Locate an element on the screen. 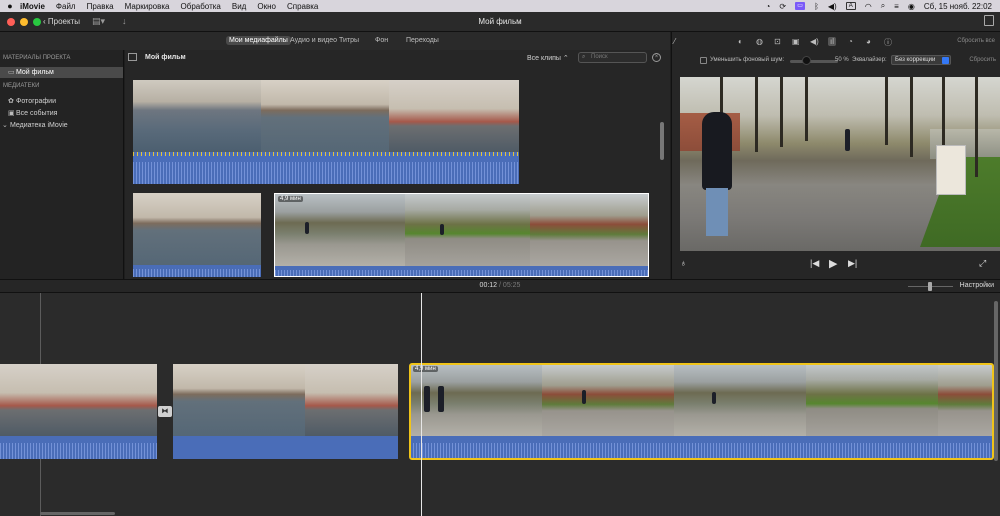 Image resolution: width=1000 pixels, height=516 pixels. toolbar: ‹ Проекты ▤▾ ↓ Мой фильм is located at coordinates (500, 22).